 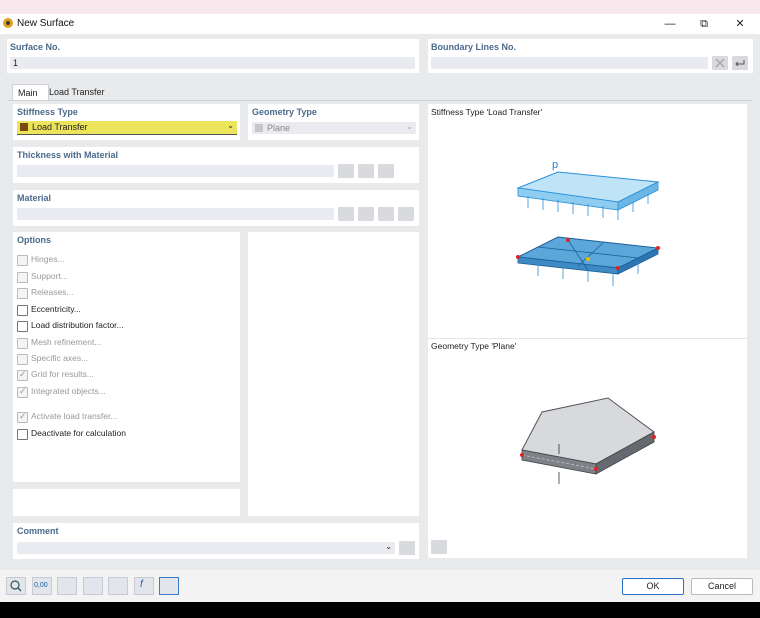 I want to click on geometry-panel: Geometry Type Plane ⌄, so click(x=333, y=122).